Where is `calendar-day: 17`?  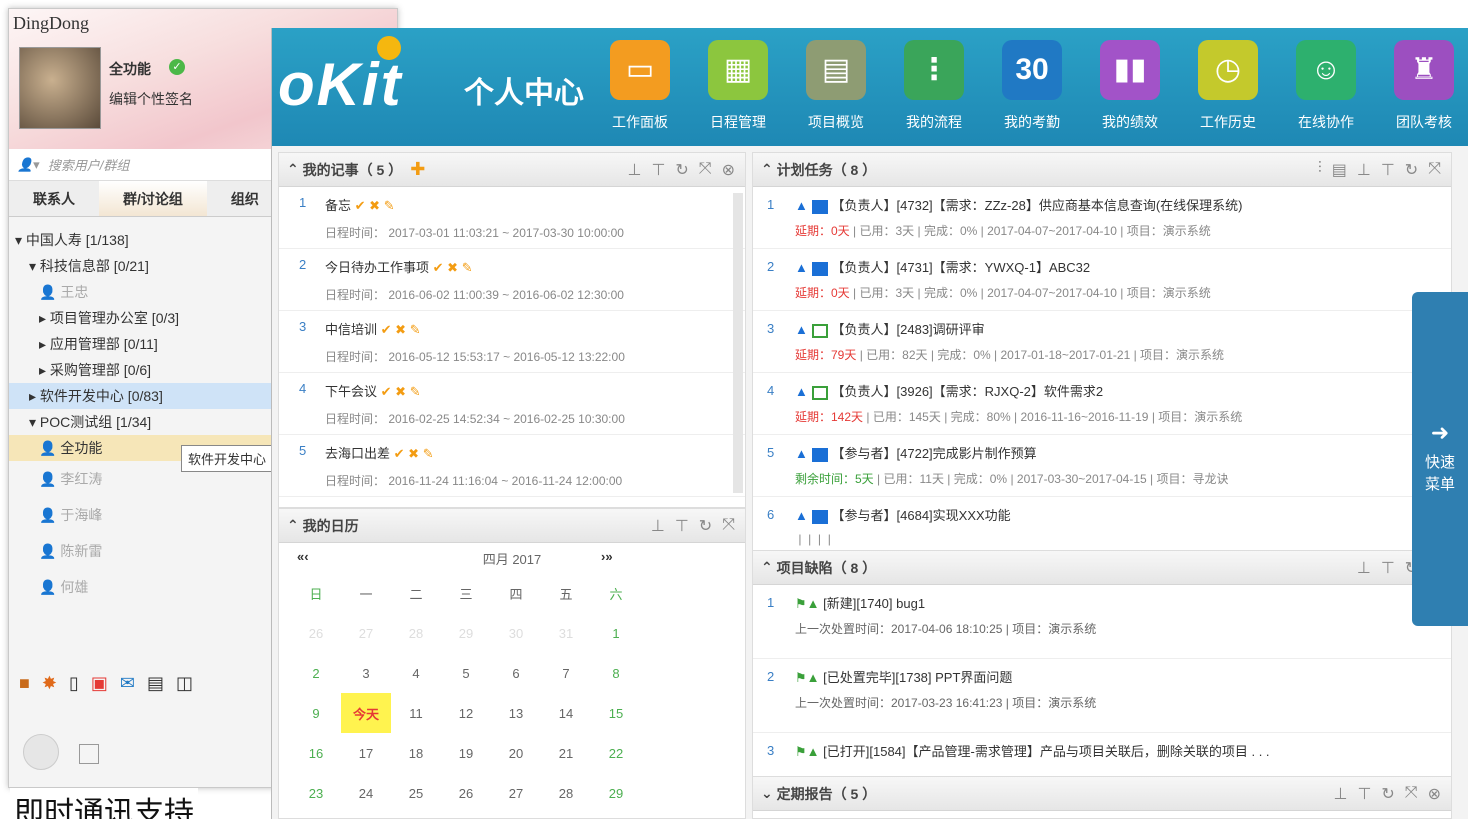
calendar-day: 17 is located at coordinates (366, 753).